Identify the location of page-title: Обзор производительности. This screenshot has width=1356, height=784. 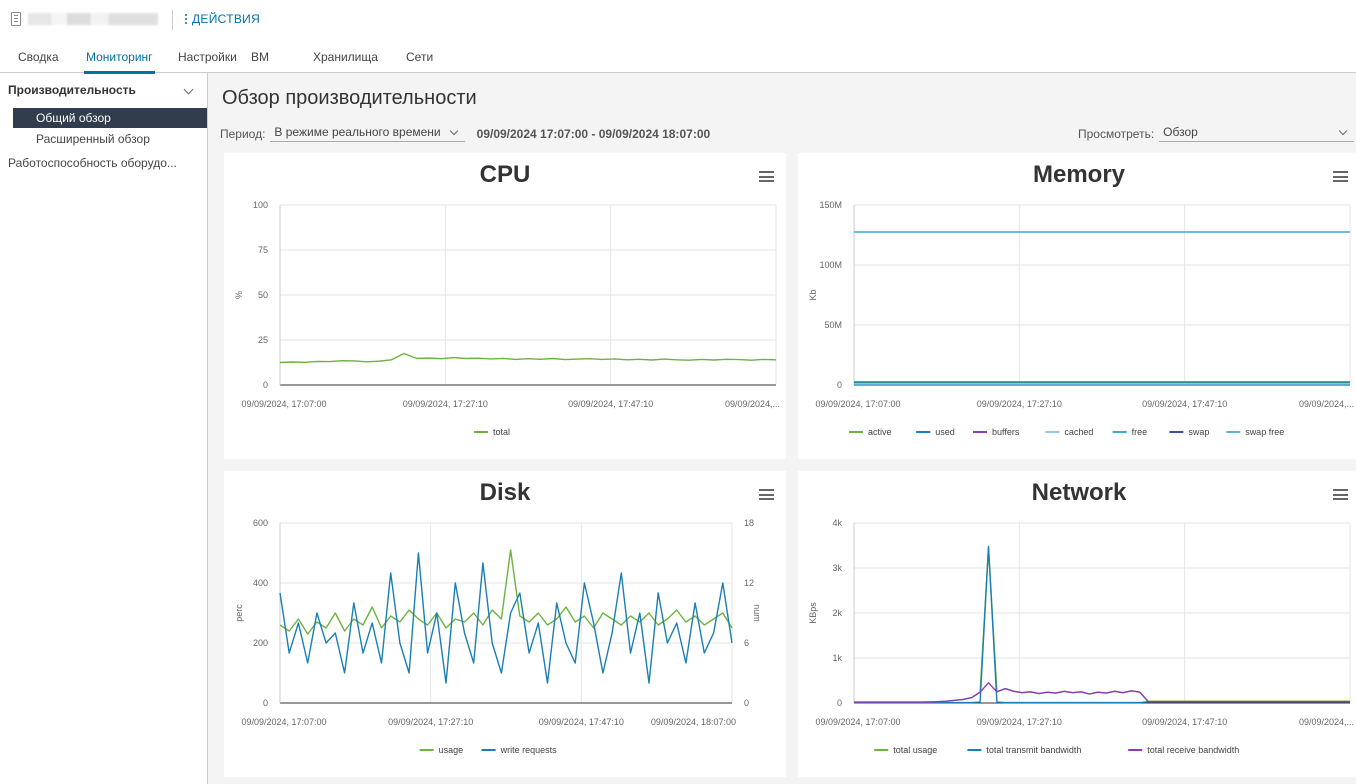
(349, 98).